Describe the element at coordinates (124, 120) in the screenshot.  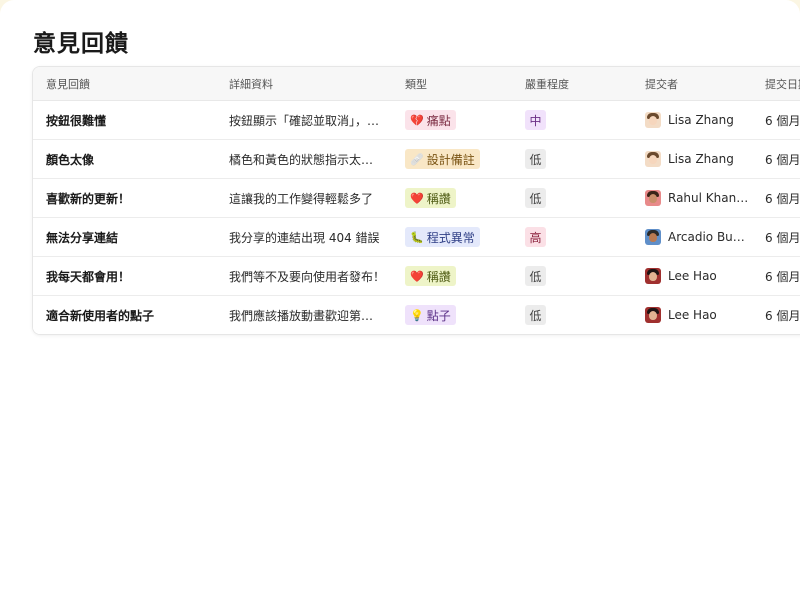
I see `feedback-title-cell: 按鈕很難懂` at that location.